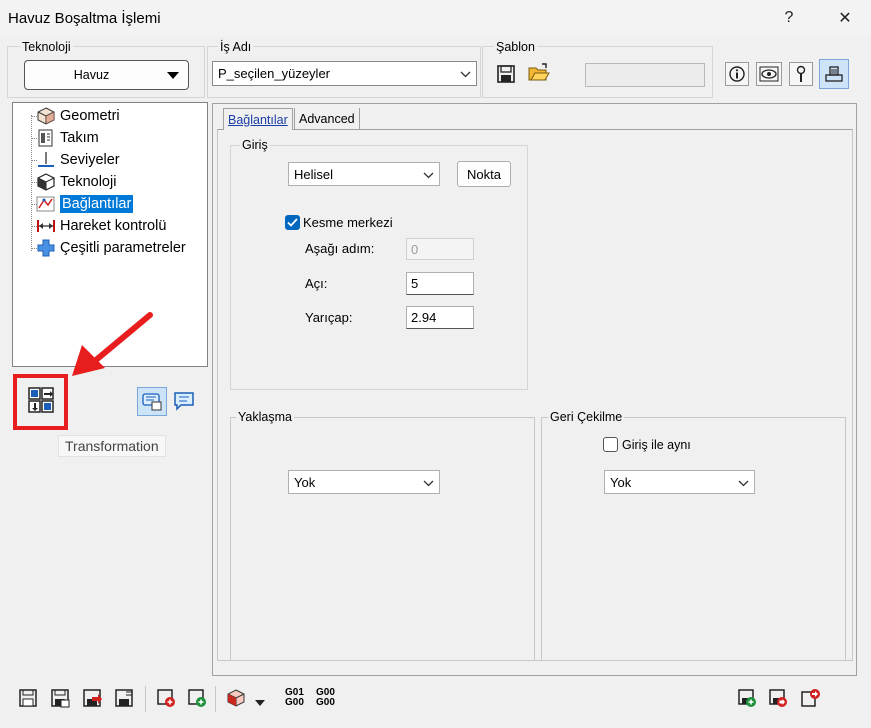 This screenshot has width=871, height=728. I want to click on add-operation-green-icon, so click(198, 699).